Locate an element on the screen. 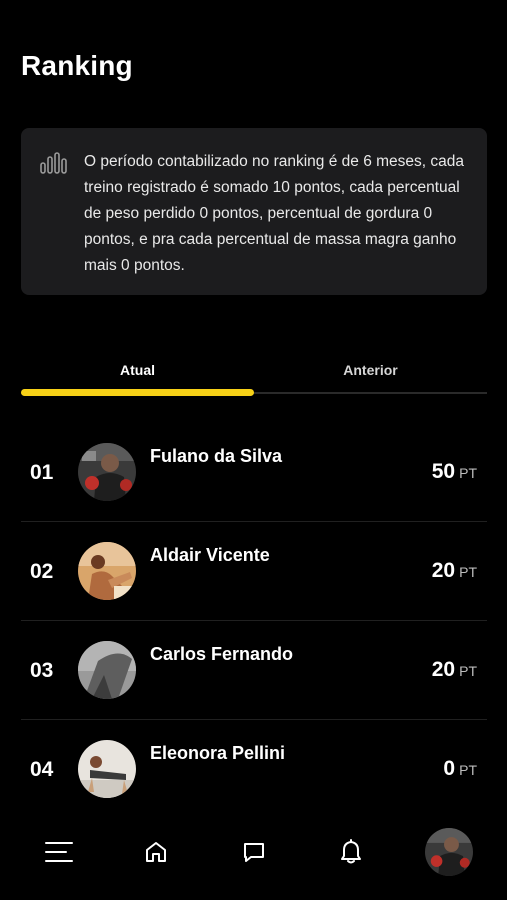 Image resolution: width=507 pixels, height=900 pixels. ranking-tabs: Atual Anterior is located at coordinates (254, 373).